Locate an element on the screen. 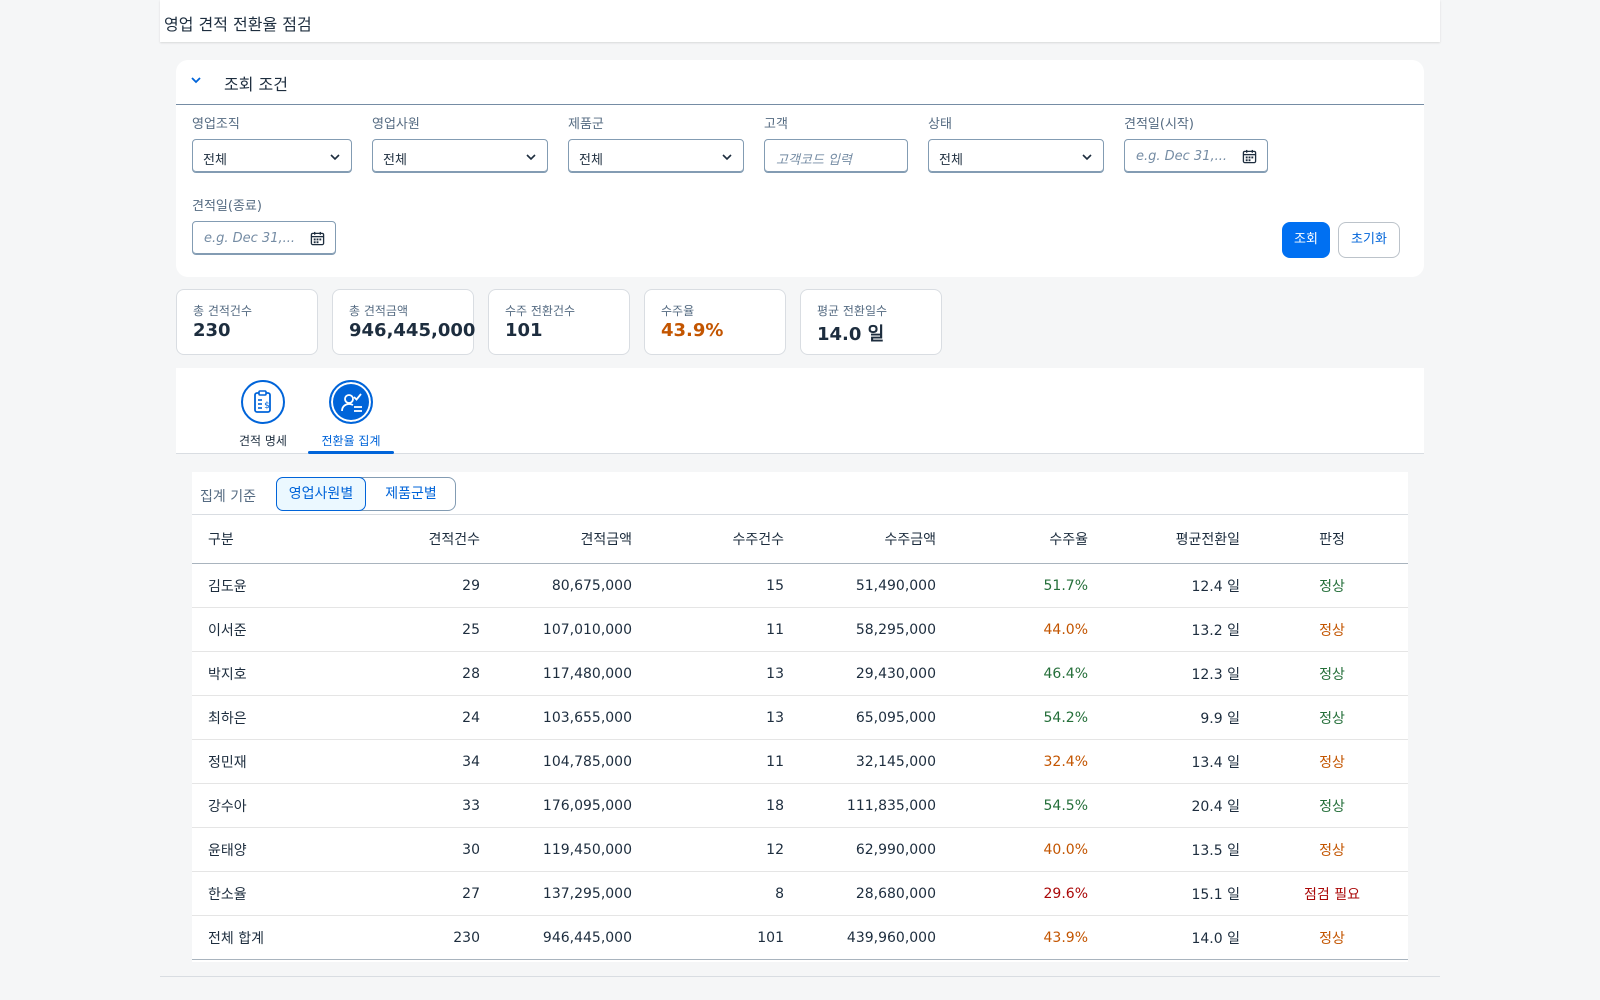  clipboard-money-icon: $ is located at coordinates (262, 401).